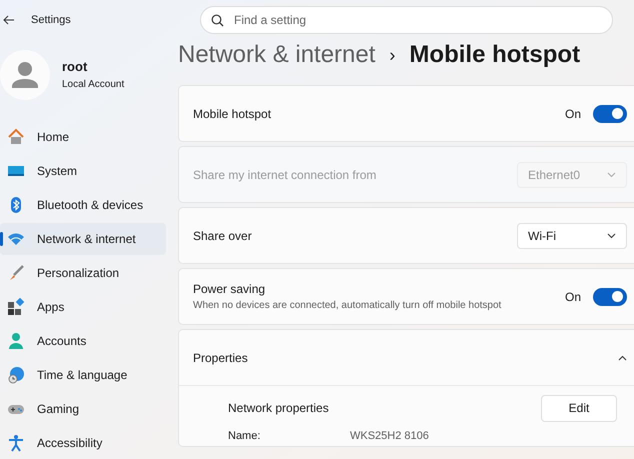 Image resolution: width=634 pixels, height=459 pixels. What do you see at coordinates (223, 236) in the screenshot?
I see `setting-label: Share over` at bounding box center [223, 236].